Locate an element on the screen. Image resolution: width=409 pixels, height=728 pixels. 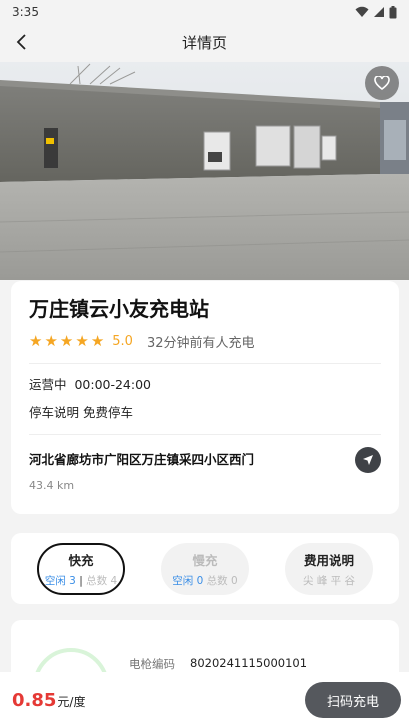
chevron-left-icon is located at coordinates (21, 42).